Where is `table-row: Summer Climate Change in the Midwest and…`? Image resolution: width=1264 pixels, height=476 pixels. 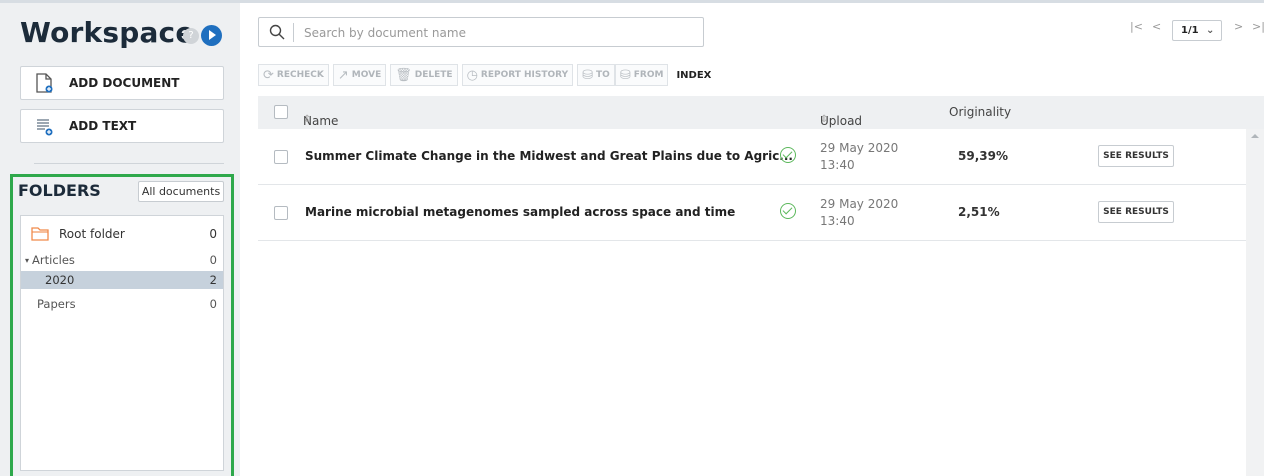
table-row: Summer Climate Change in the Midwest and… is located at coordinates (752, 157).